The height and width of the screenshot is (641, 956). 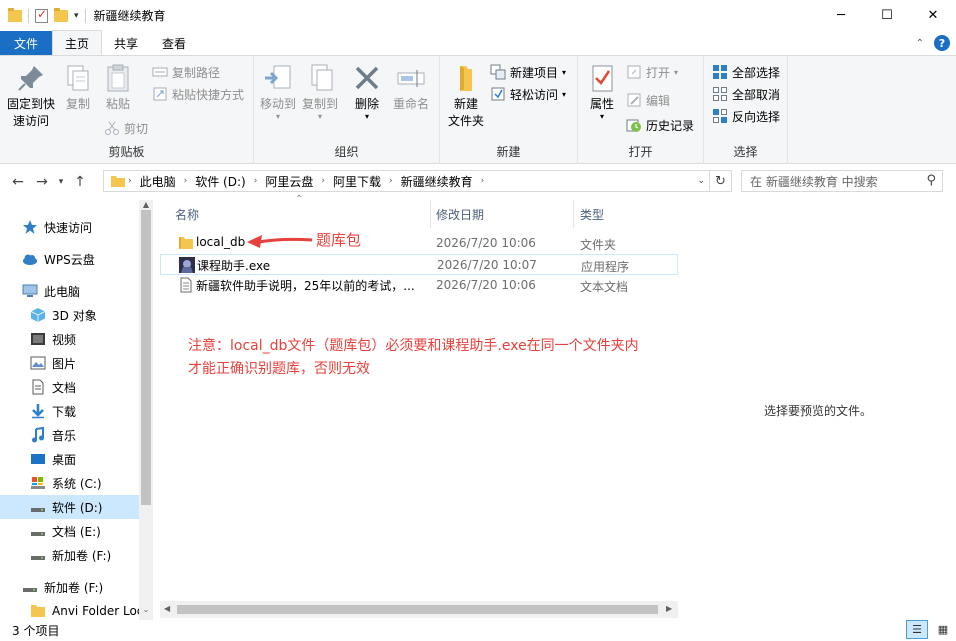 I want to click on nav-label: Anvi Folder Loc, so click(x=95, y=611).